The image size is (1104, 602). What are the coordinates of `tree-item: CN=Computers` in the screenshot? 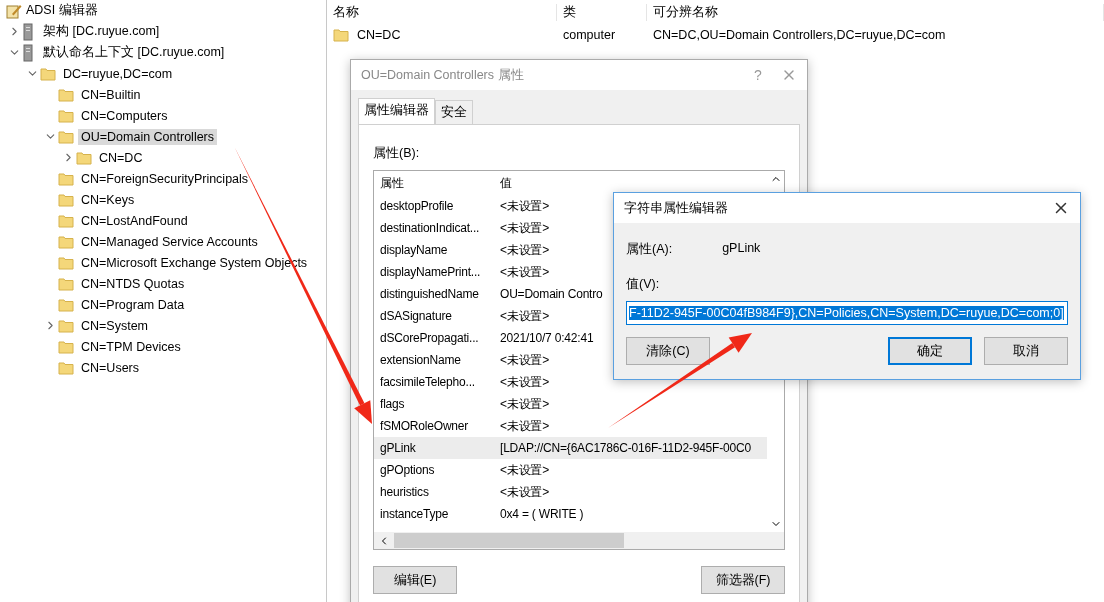 It's located at (124, 115).